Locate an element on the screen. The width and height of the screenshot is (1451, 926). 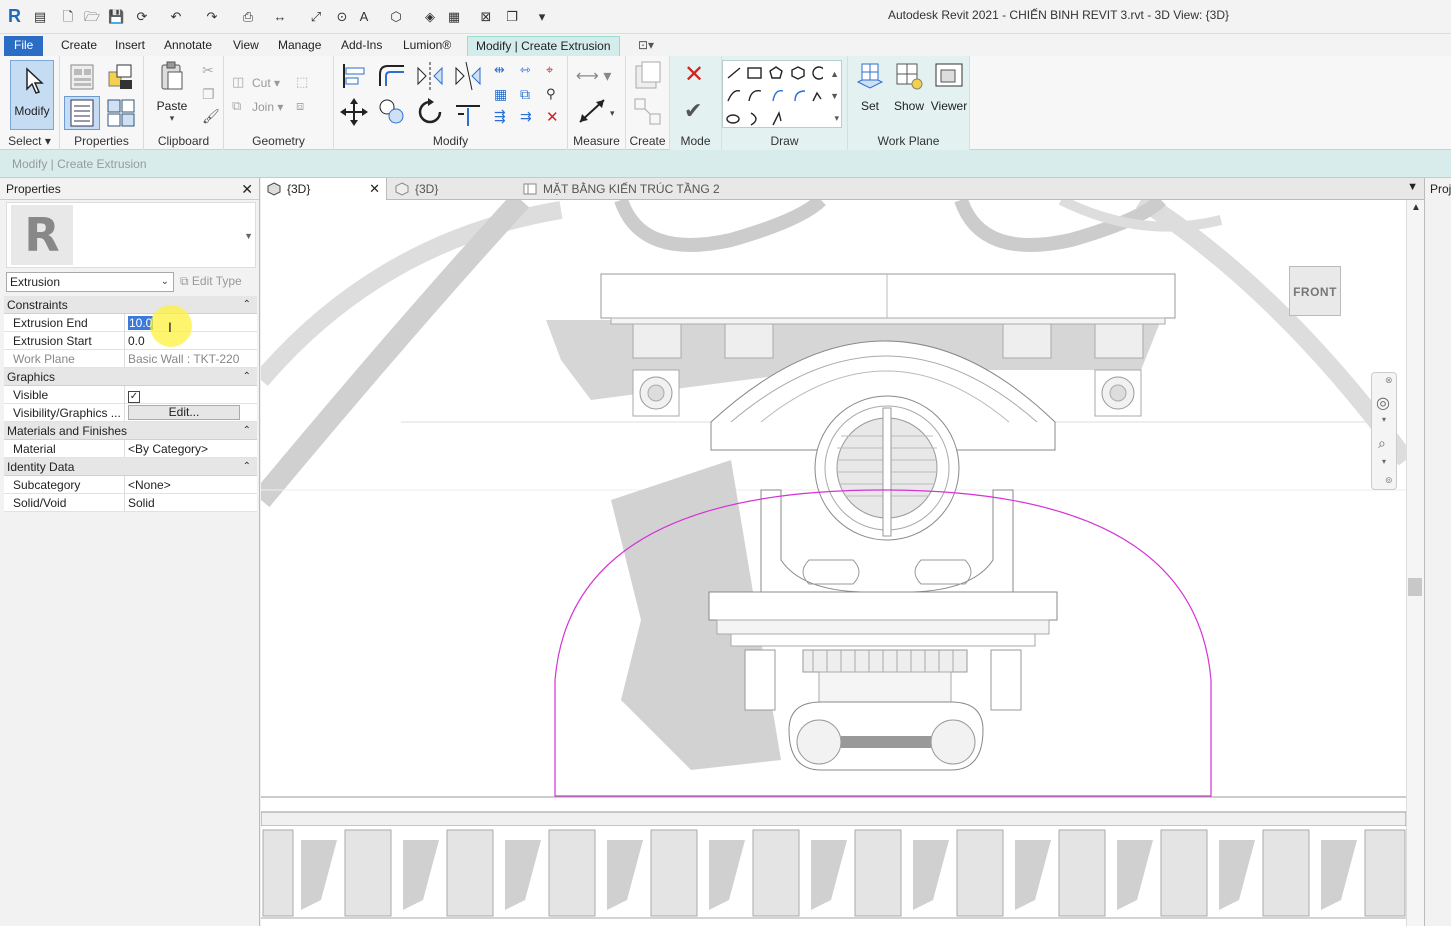
sync-icon: ⟳ is located at coordinates (142, 17).